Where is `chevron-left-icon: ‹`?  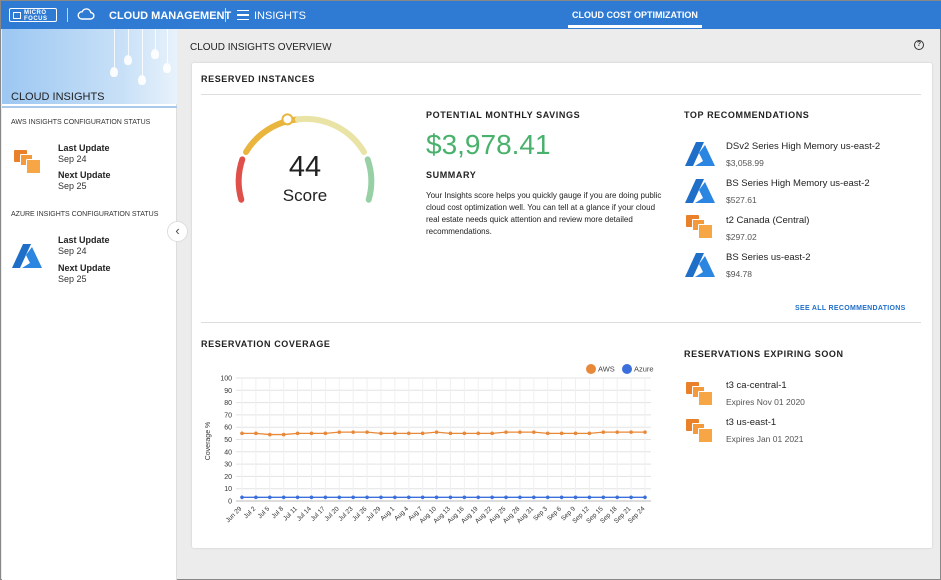
chevron-left-icon: ‹ is located at coordinates (177, 230).